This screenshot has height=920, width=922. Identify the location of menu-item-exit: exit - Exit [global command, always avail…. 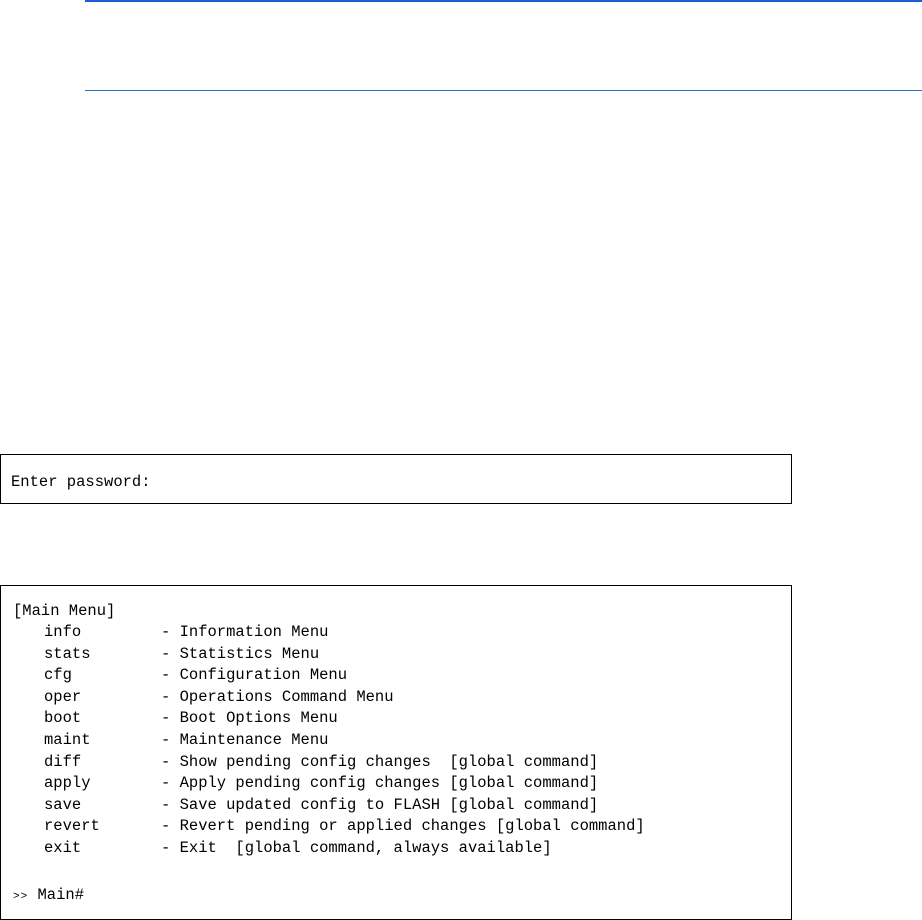
(344, 849).